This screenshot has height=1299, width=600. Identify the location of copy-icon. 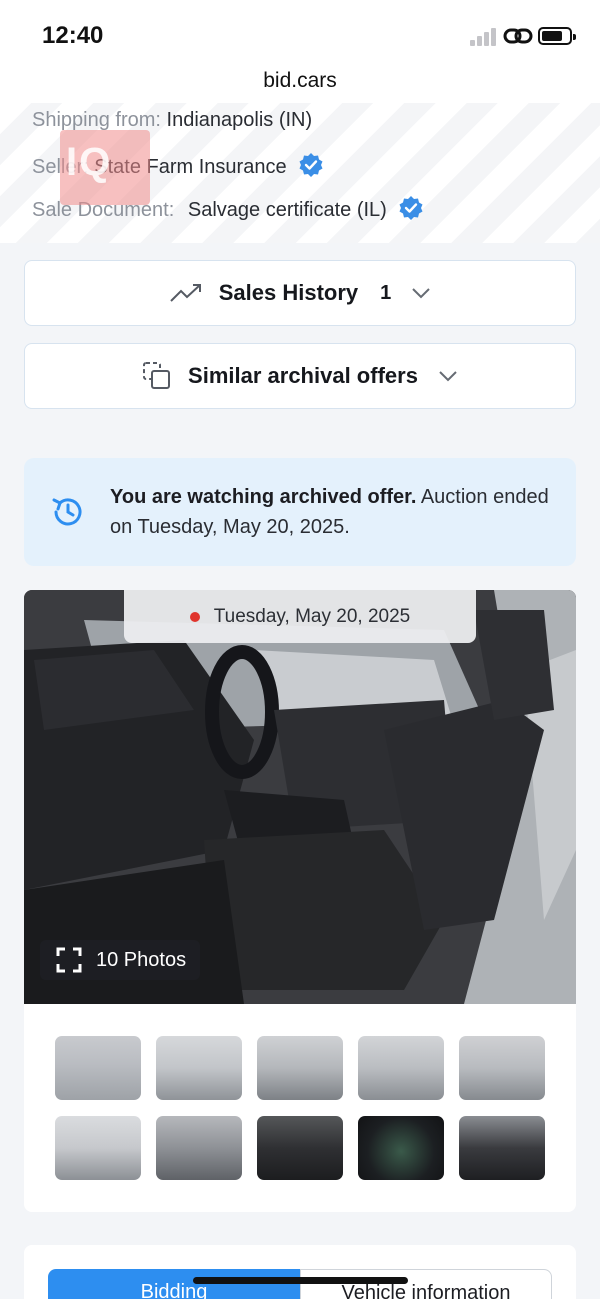
(157, 375).